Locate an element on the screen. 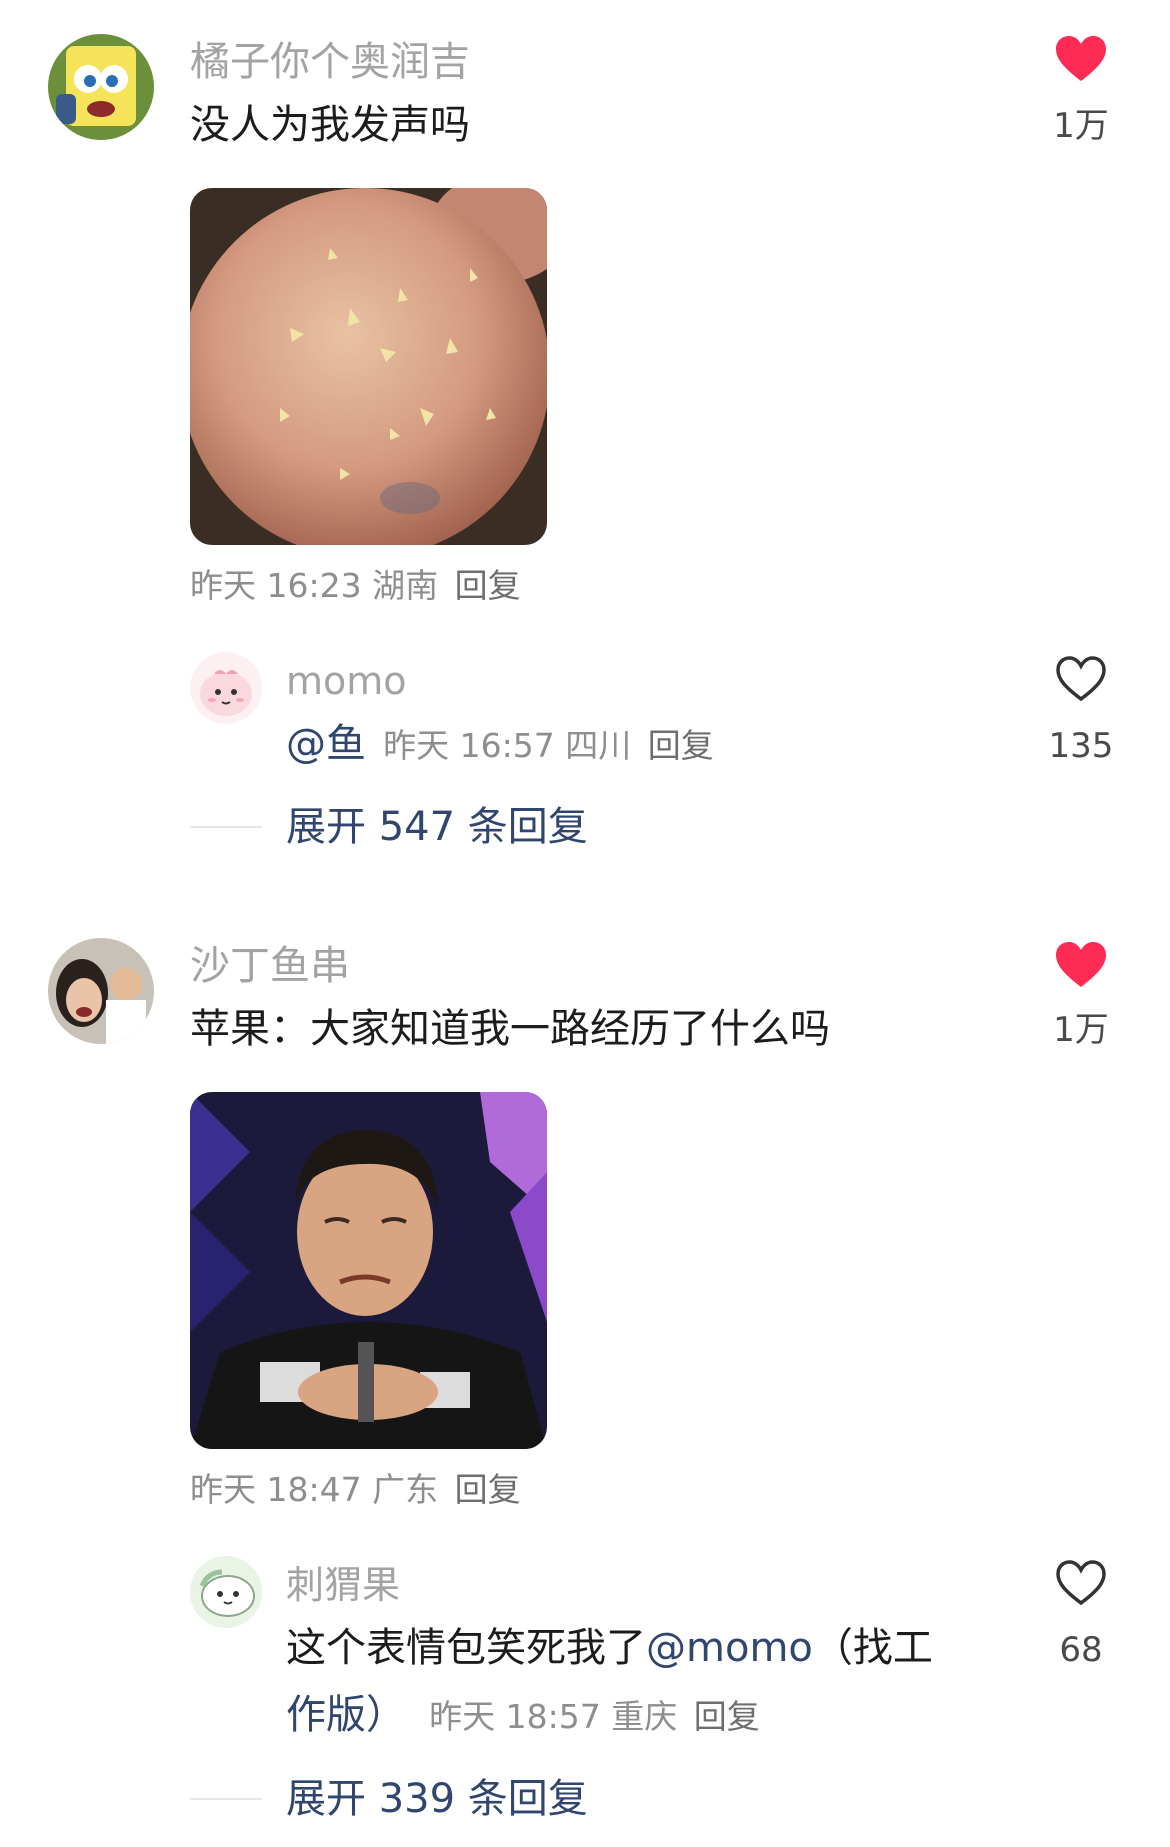  like-count: 68 is located at coordinates (1081, 1650).